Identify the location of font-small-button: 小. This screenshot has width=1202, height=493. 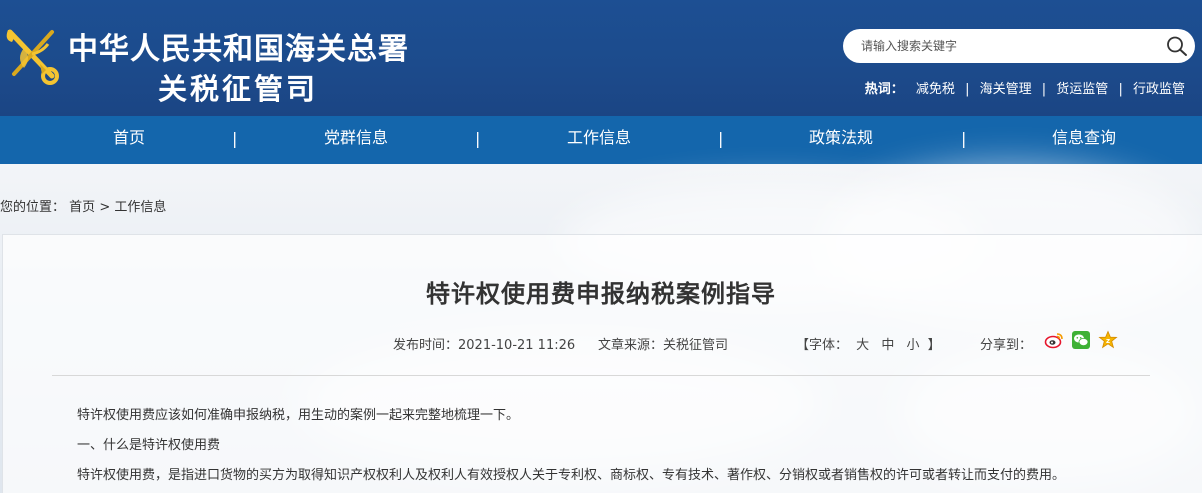
(912, 345).